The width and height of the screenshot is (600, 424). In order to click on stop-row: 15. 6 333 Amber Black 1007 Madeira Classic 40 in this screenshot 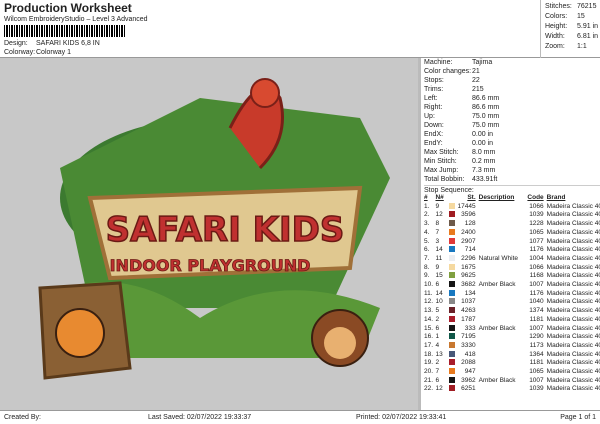, I will do `click(512, 329)`.